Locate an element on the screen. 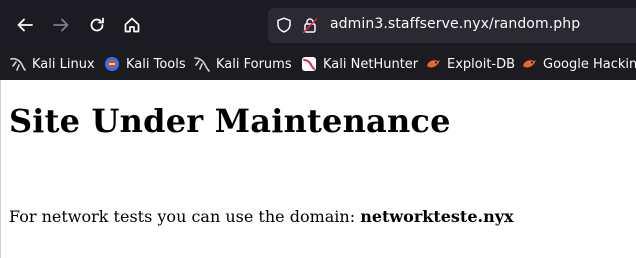 The height and width of the screenshot is (258, 636). forward-arrow-icon is located at coordinates (61, 25).